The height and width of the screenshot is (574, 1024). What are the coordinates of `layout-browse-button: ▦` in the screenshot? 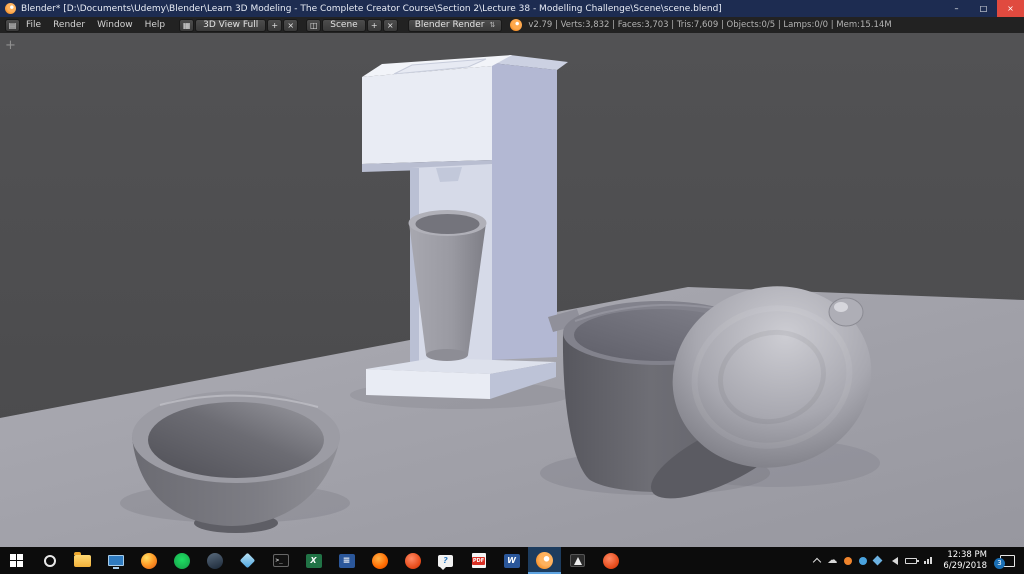 It's located at (187, 25).